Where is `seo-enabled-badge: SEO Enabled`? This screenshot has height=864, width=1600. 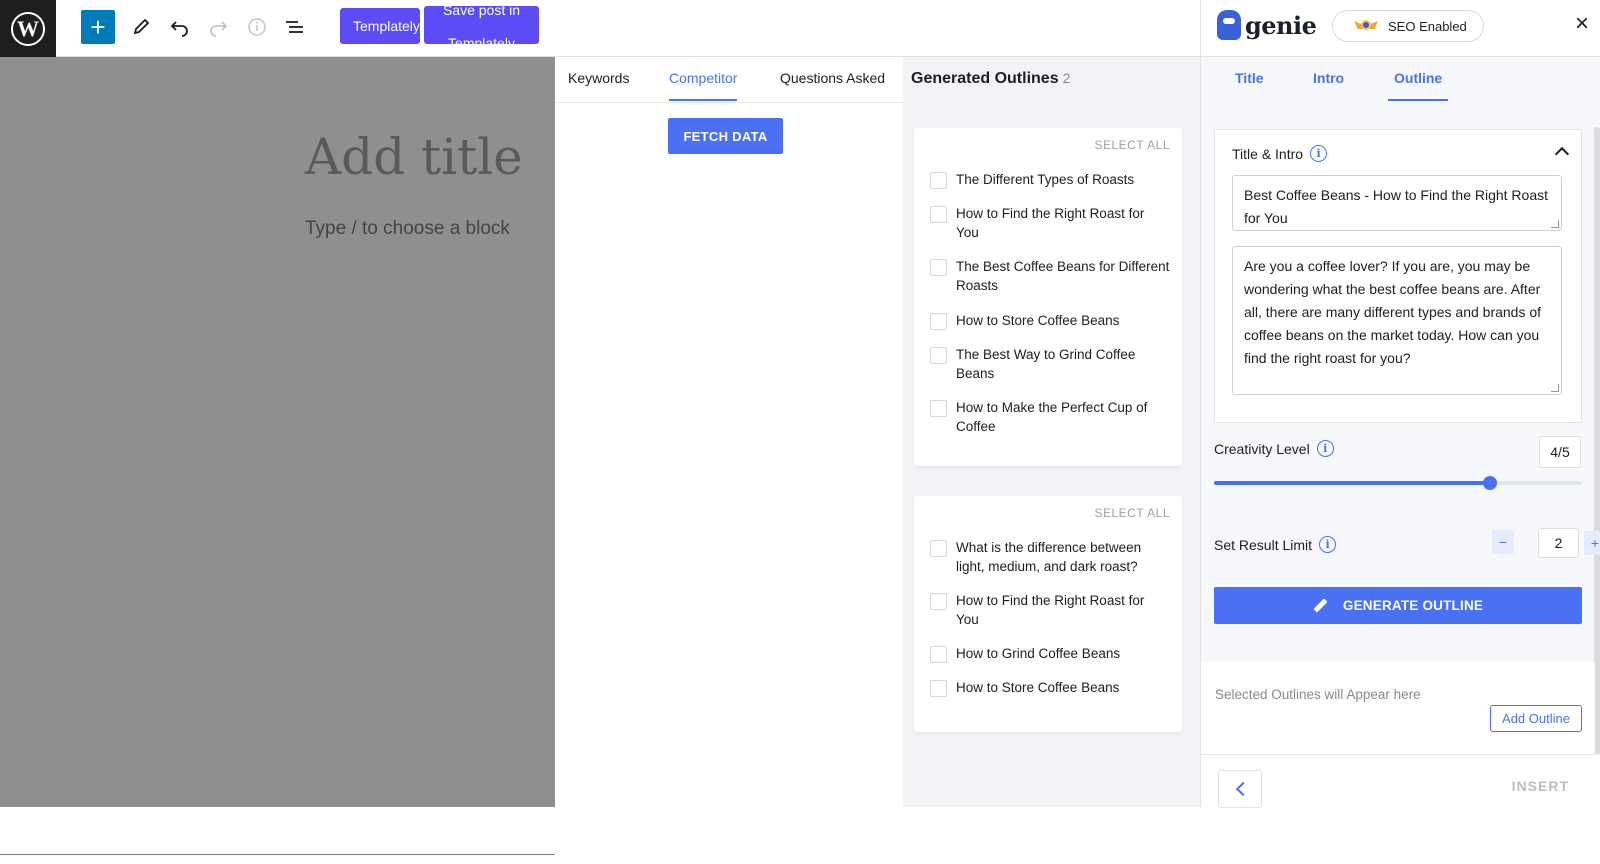 seo-enabled-badge: SEO Enabled is located at coordinates (1408, 26).